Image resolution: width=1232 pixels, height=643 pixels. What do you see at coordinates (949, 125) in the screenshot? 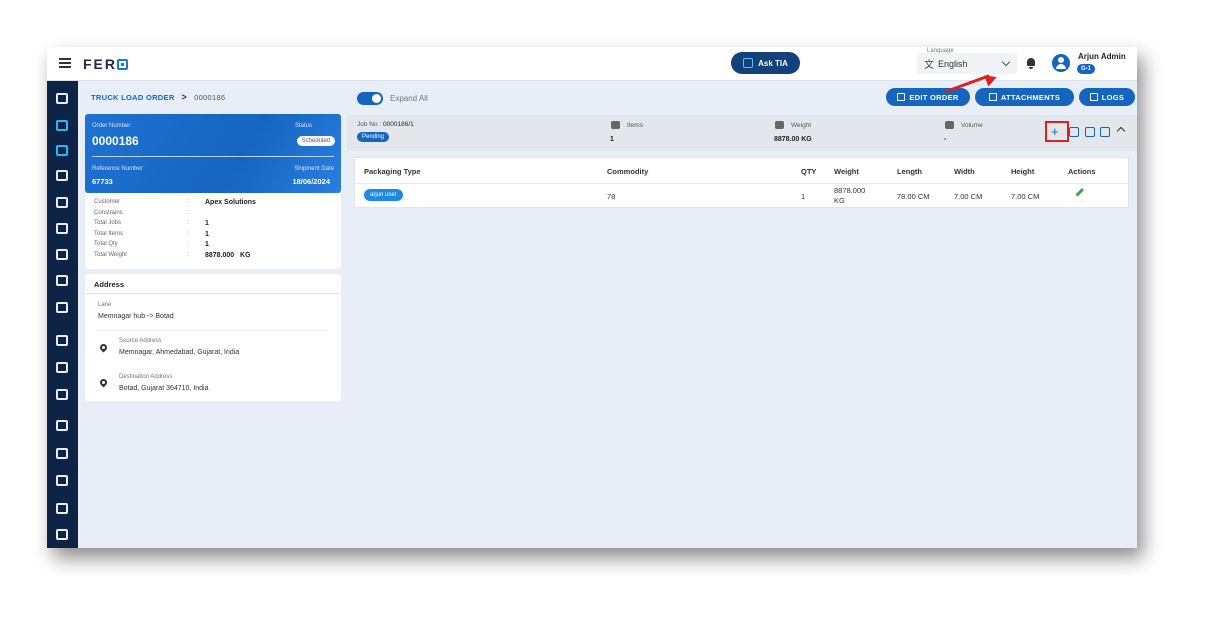
I see `volume-icon` at bounding box center [949, 125].